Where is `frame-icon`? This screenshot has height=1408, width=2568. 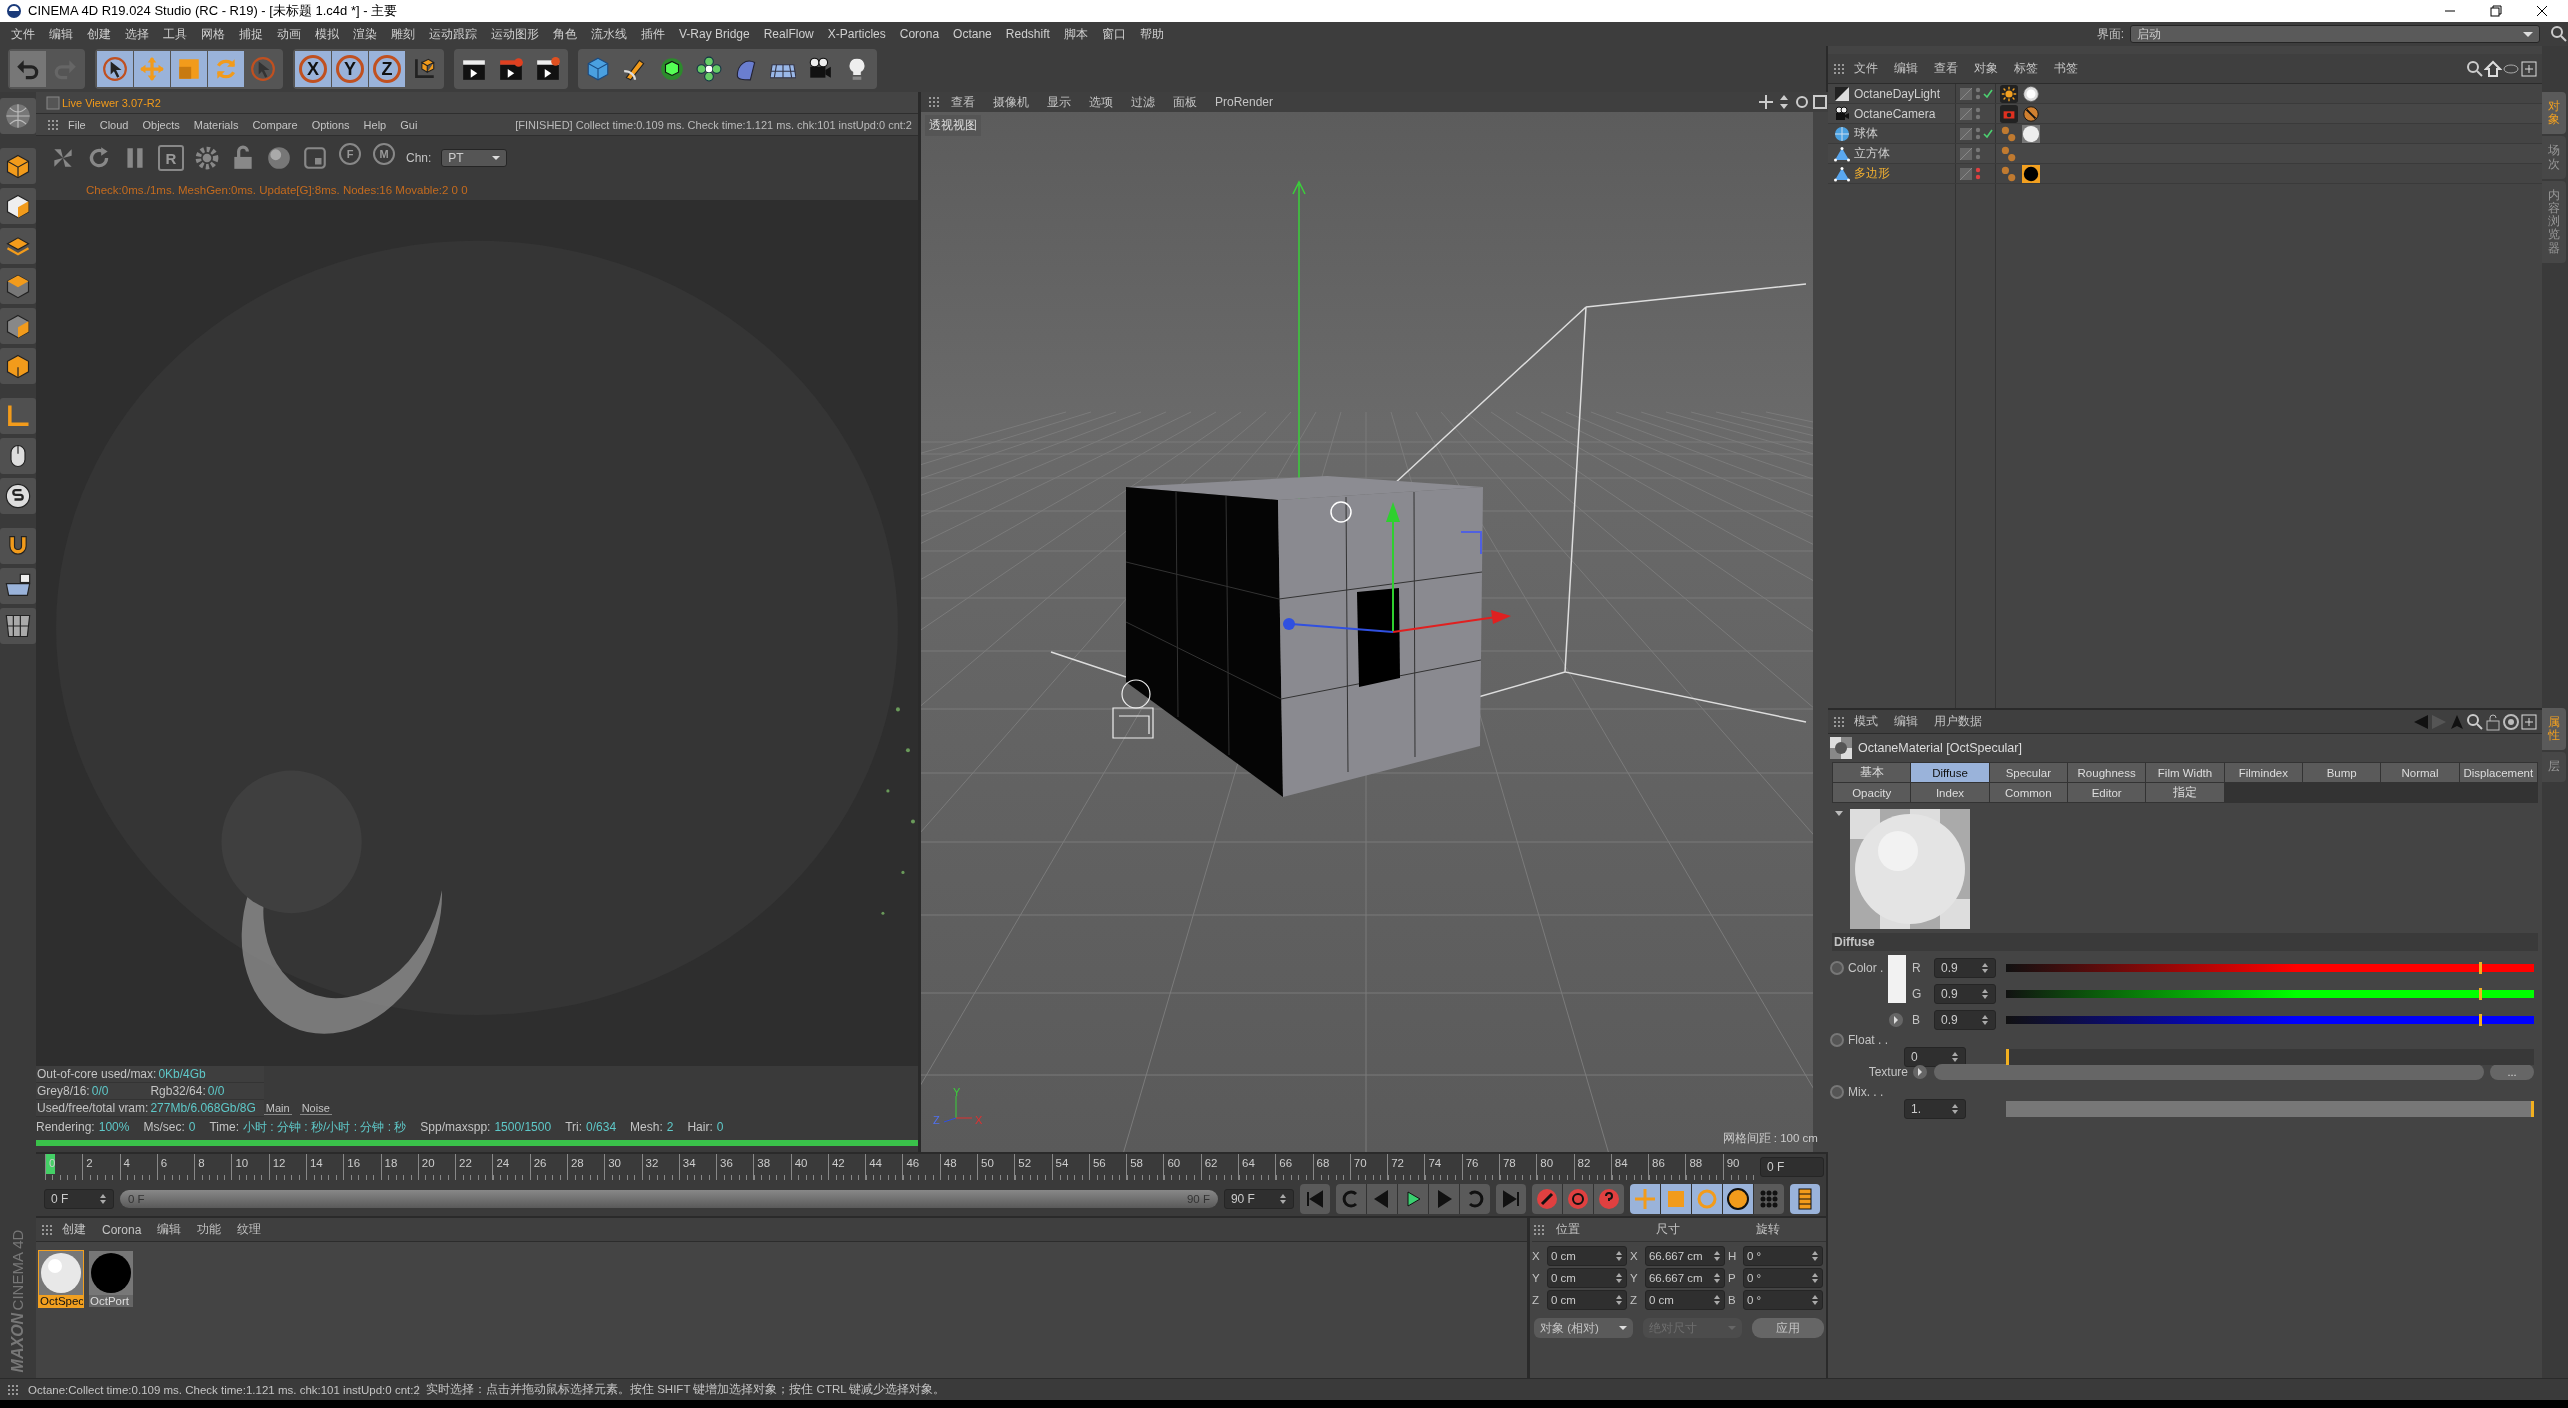
frame-icon is located at coordinates (315, 158).